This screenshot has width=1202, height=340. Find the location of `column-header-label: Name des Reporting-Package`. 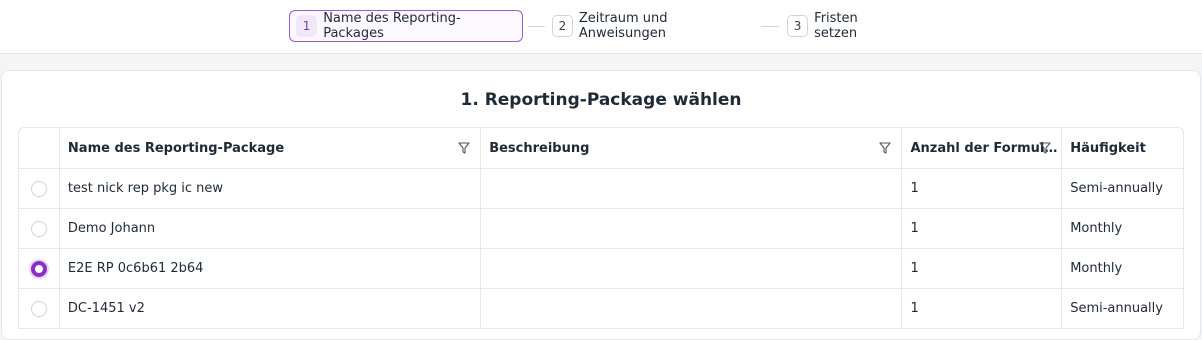

column-header-label: Name des Reporting-Package is located at coordinates (176, 148).